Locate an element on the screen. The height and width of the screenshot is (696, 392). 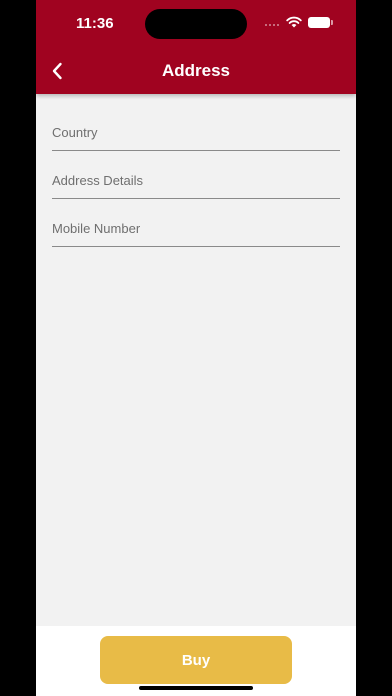
battery-icon is located at coordinates (320, 22).